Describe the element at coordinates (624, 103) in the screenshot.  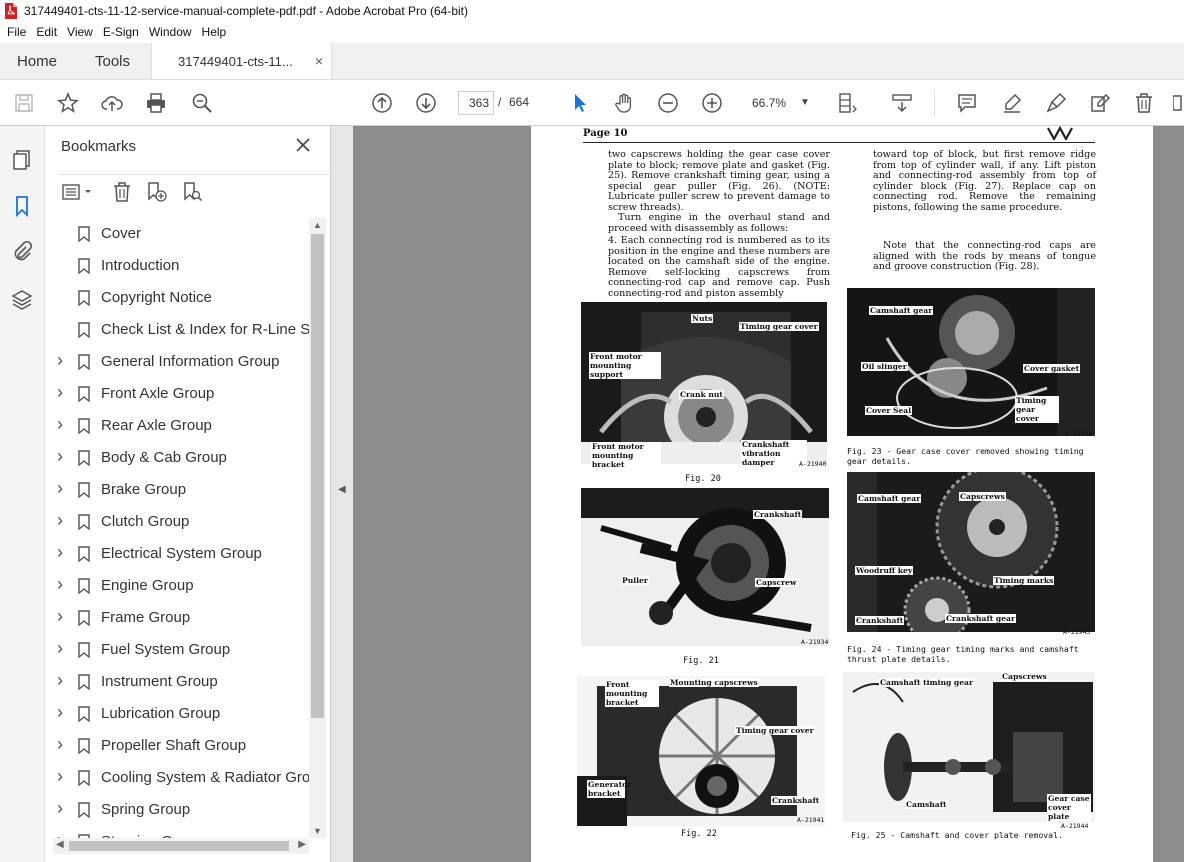
I see `hand-tool-icon` at that location.